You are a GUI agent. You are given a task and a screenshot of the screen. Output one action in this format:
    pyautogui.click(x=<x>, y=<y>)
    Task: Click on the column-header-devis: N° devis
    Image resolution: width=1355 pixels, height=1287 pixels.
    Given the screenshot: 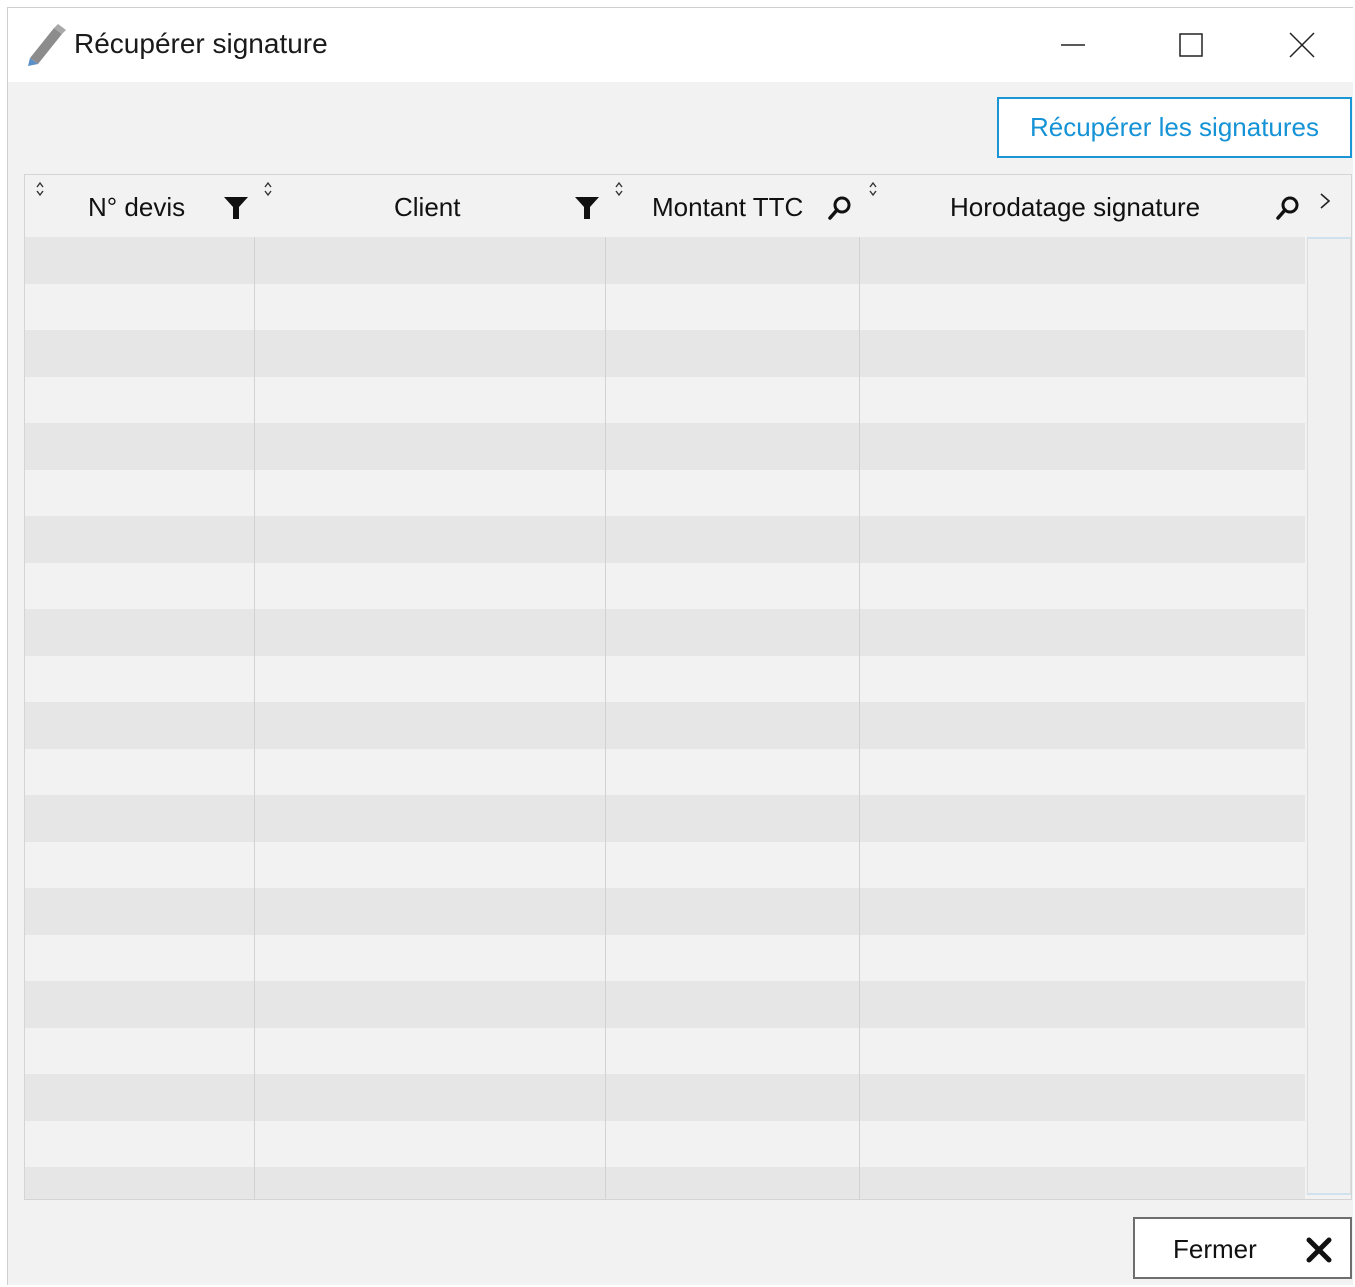 What is the action you would take?
    pyautogui.click(x=139, y=206)
    